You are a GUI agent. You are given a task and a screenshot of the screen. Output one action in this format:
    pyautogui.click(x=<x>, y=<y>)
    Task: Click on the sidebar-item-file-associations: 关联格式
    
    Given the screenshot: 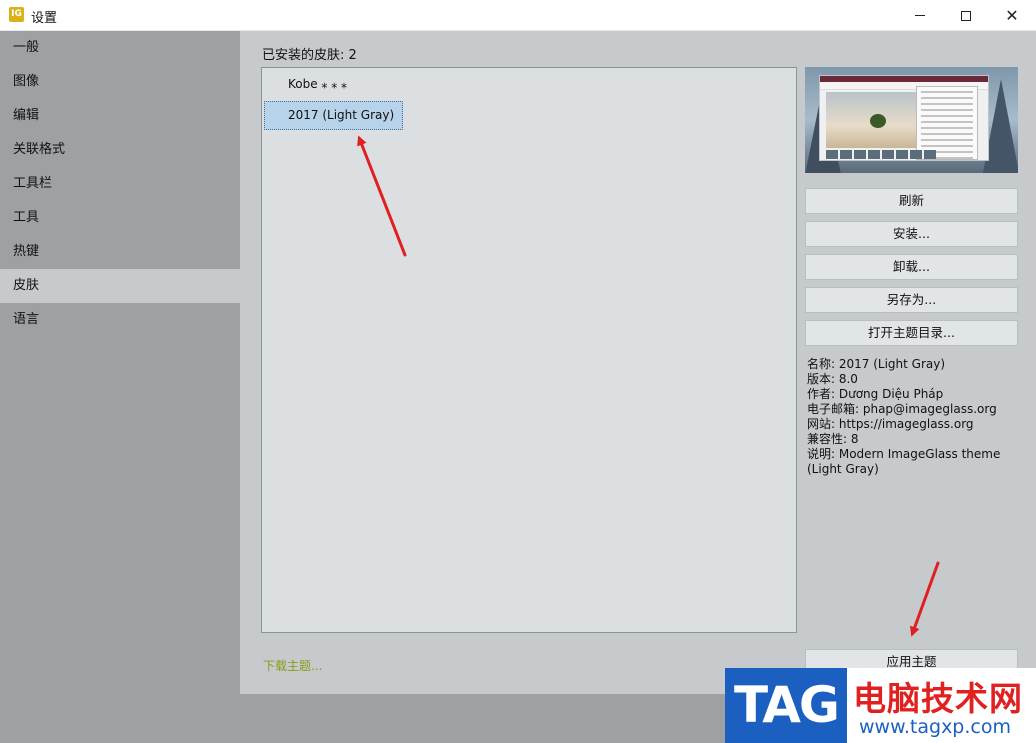 What is the action you would take?
    pyautogui.click(x=120, y=150)
    